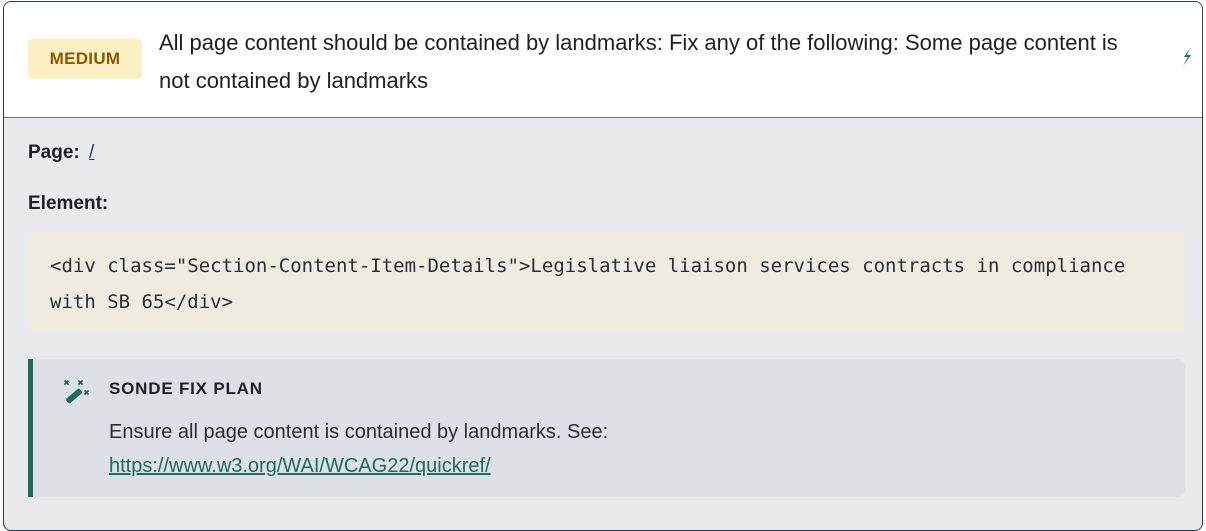 The height and width of the screenshot is (531, 1206). What do you see at coordinates (54, 152) in the screenshot?
I see `page-label: Page:` at bounding box center [54, 152].